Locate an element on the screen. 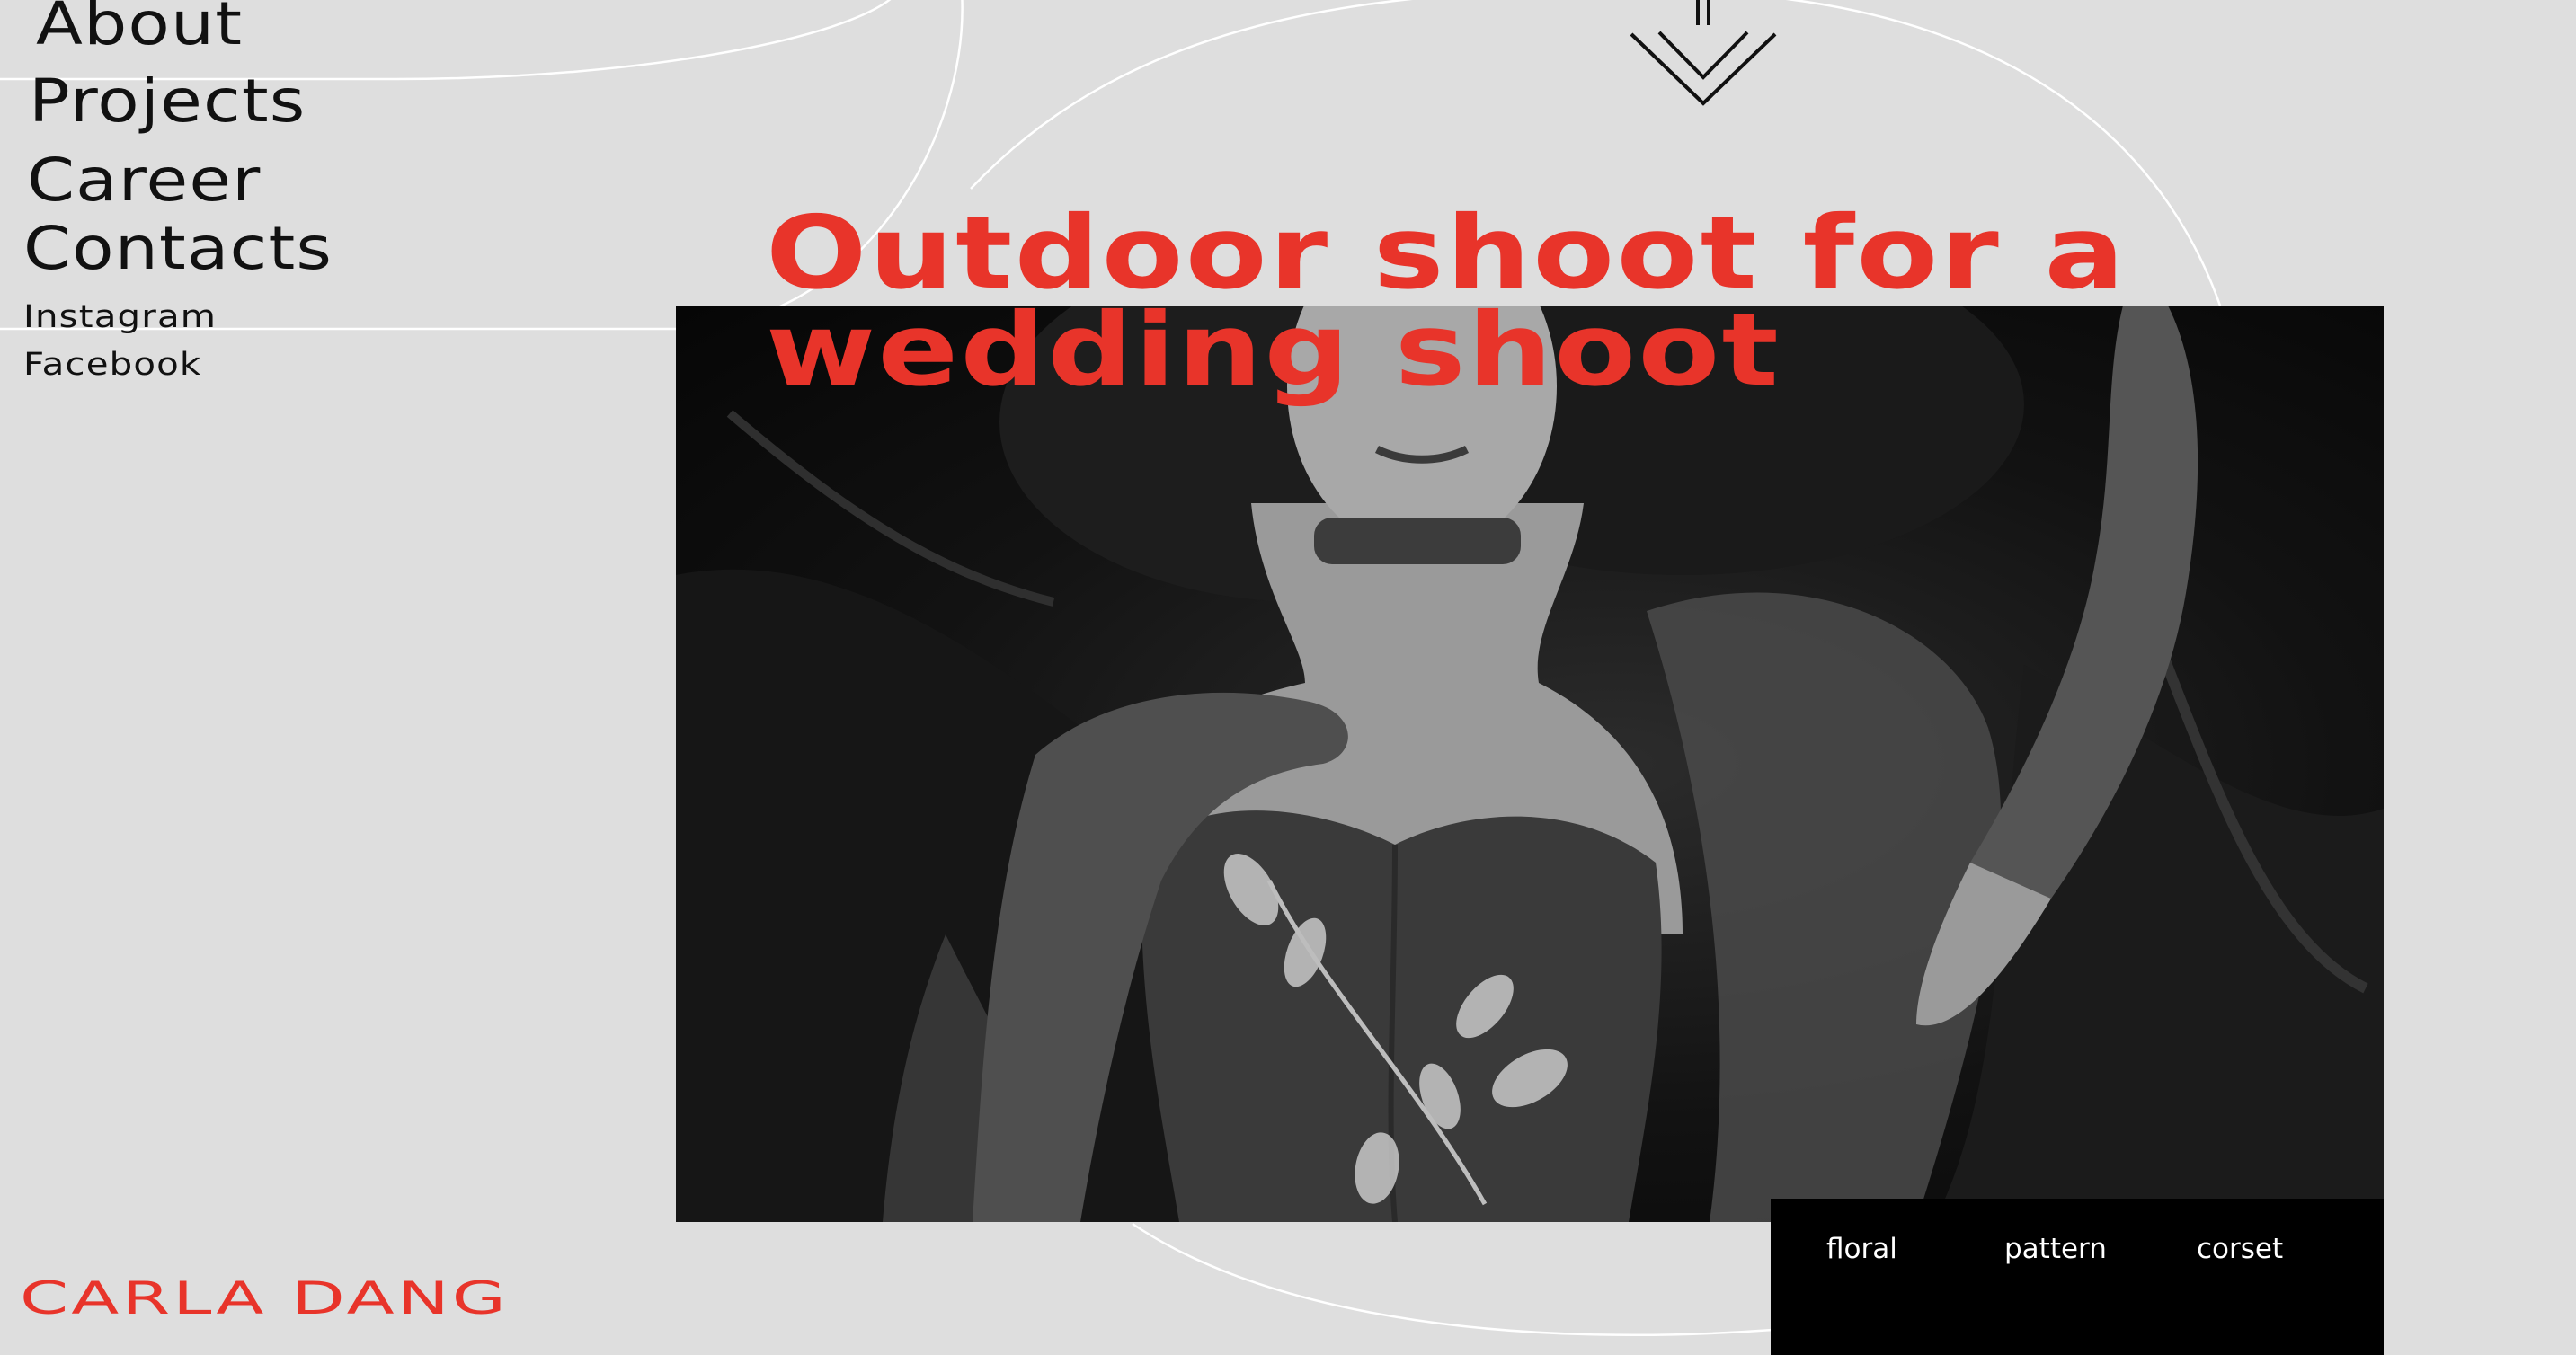 The image size is (2576, 1355). social-link-instagram: Instagram is located at coordinates (120, 317).